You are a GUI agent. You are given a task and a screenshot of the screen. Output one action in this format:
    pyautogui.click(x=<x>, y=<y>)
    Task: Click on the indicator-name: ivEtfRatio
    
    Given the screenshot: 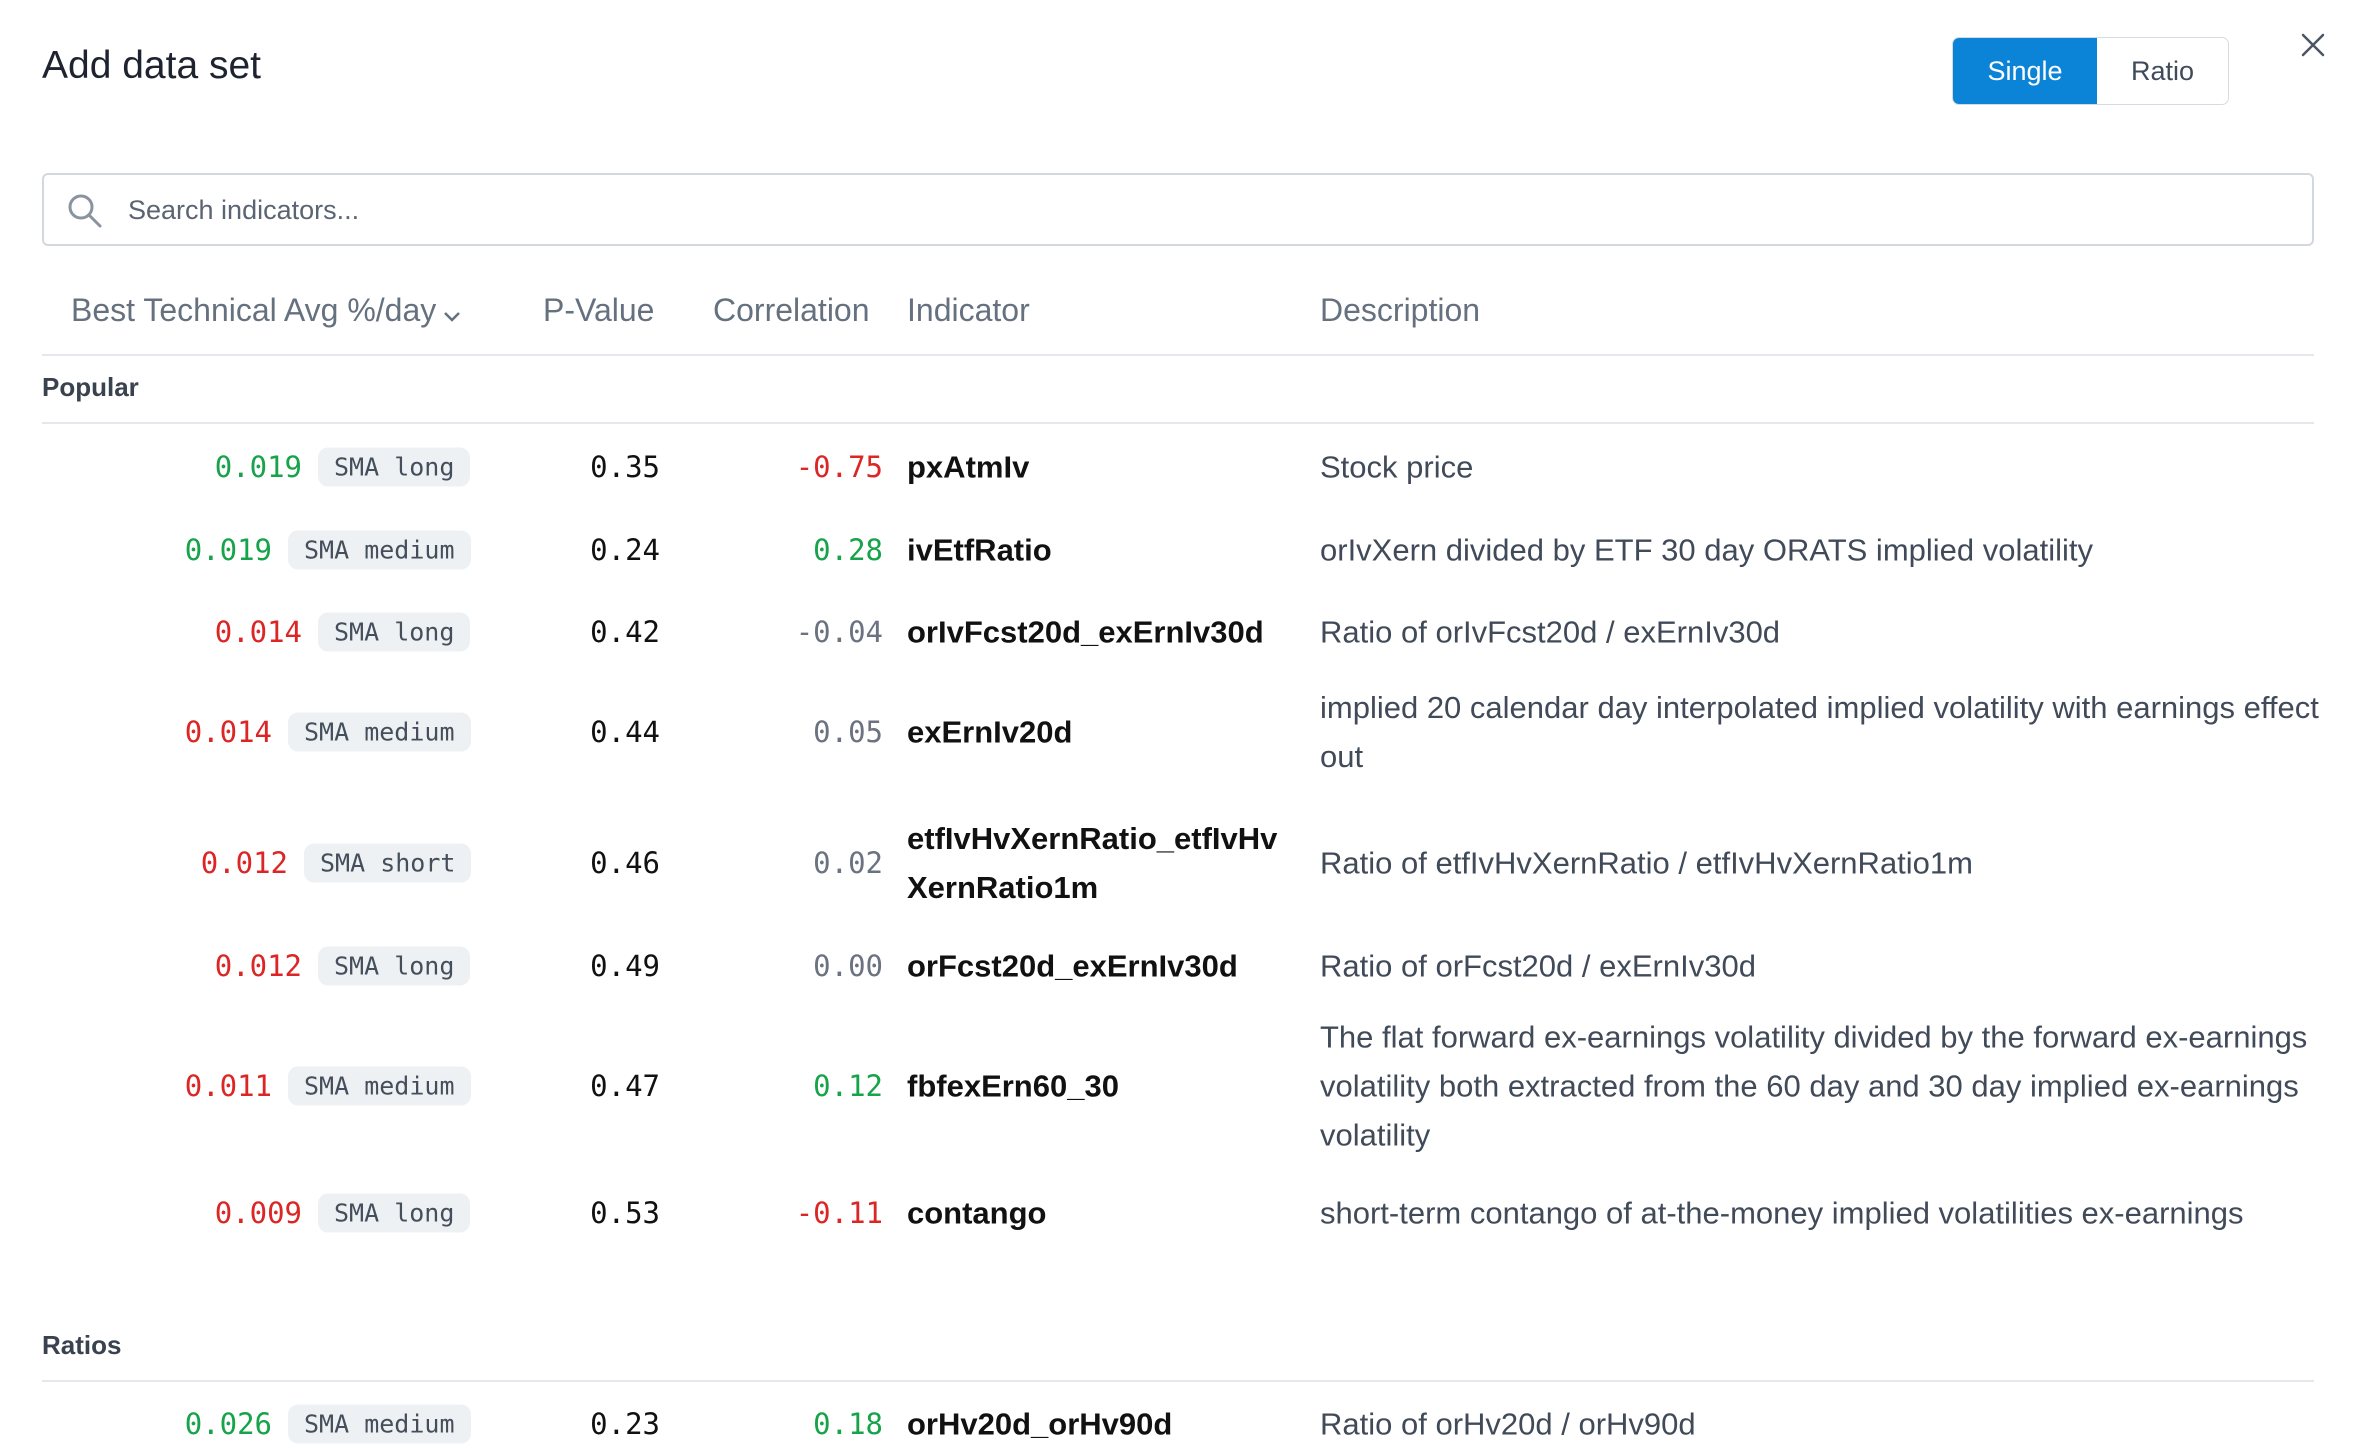 What is the action you would take?
    pyautogui.click(x=979, y=550)
    